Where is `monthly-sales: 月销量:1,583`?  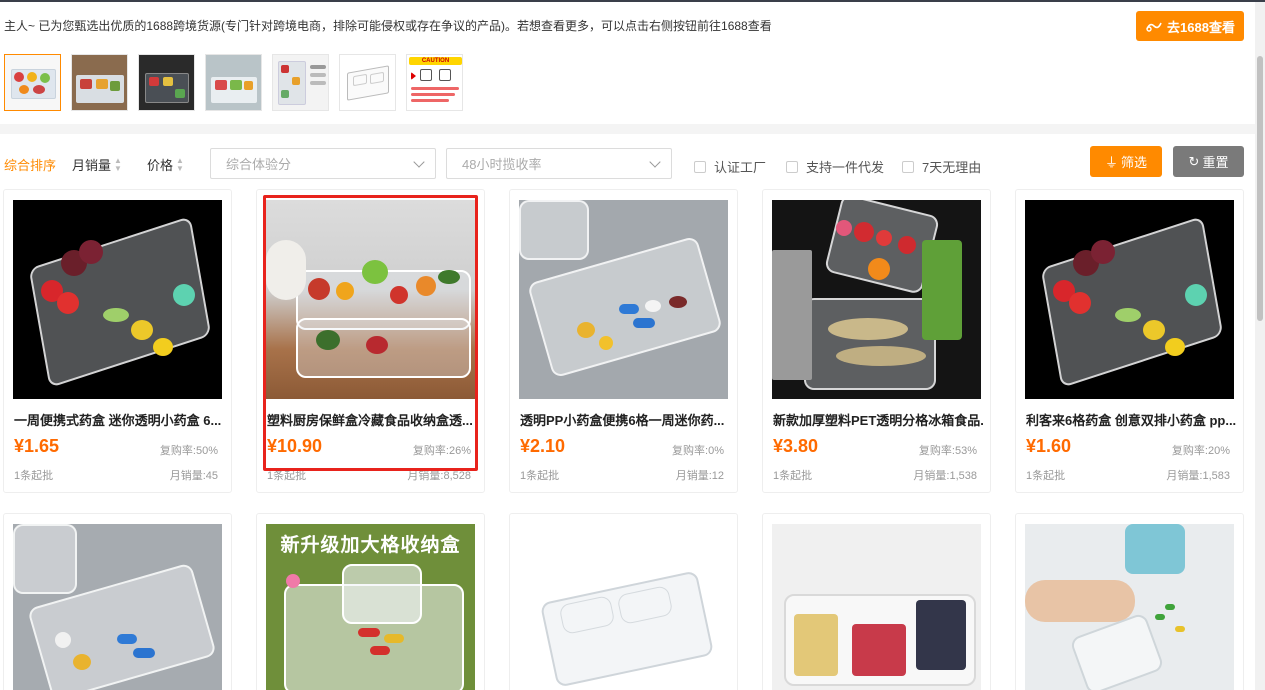 monthly-sales: 月销量:1,583 is located at coordinates (1198, 476).